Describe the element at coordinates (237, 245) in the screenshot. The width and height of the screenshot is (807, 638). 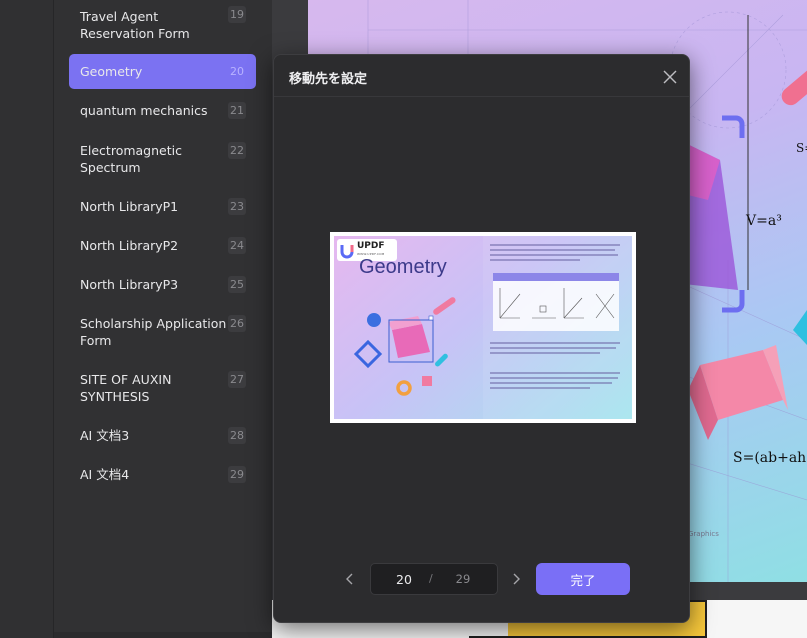
I see `outline-item-page: 24` at that location.